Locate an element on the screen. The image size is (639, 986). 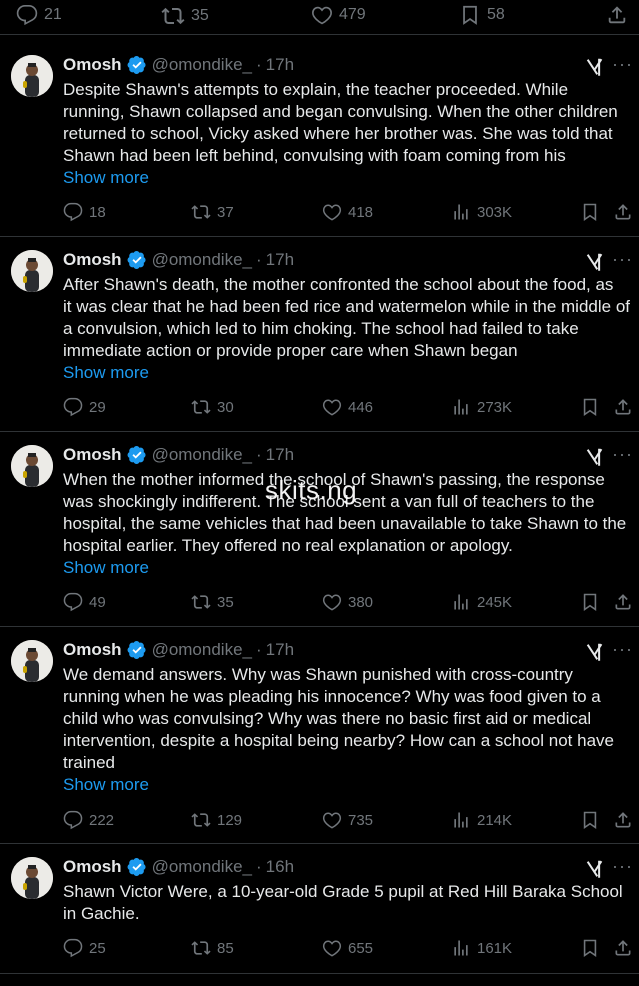
reply-button: 222 is located at coordinates (88, 820).